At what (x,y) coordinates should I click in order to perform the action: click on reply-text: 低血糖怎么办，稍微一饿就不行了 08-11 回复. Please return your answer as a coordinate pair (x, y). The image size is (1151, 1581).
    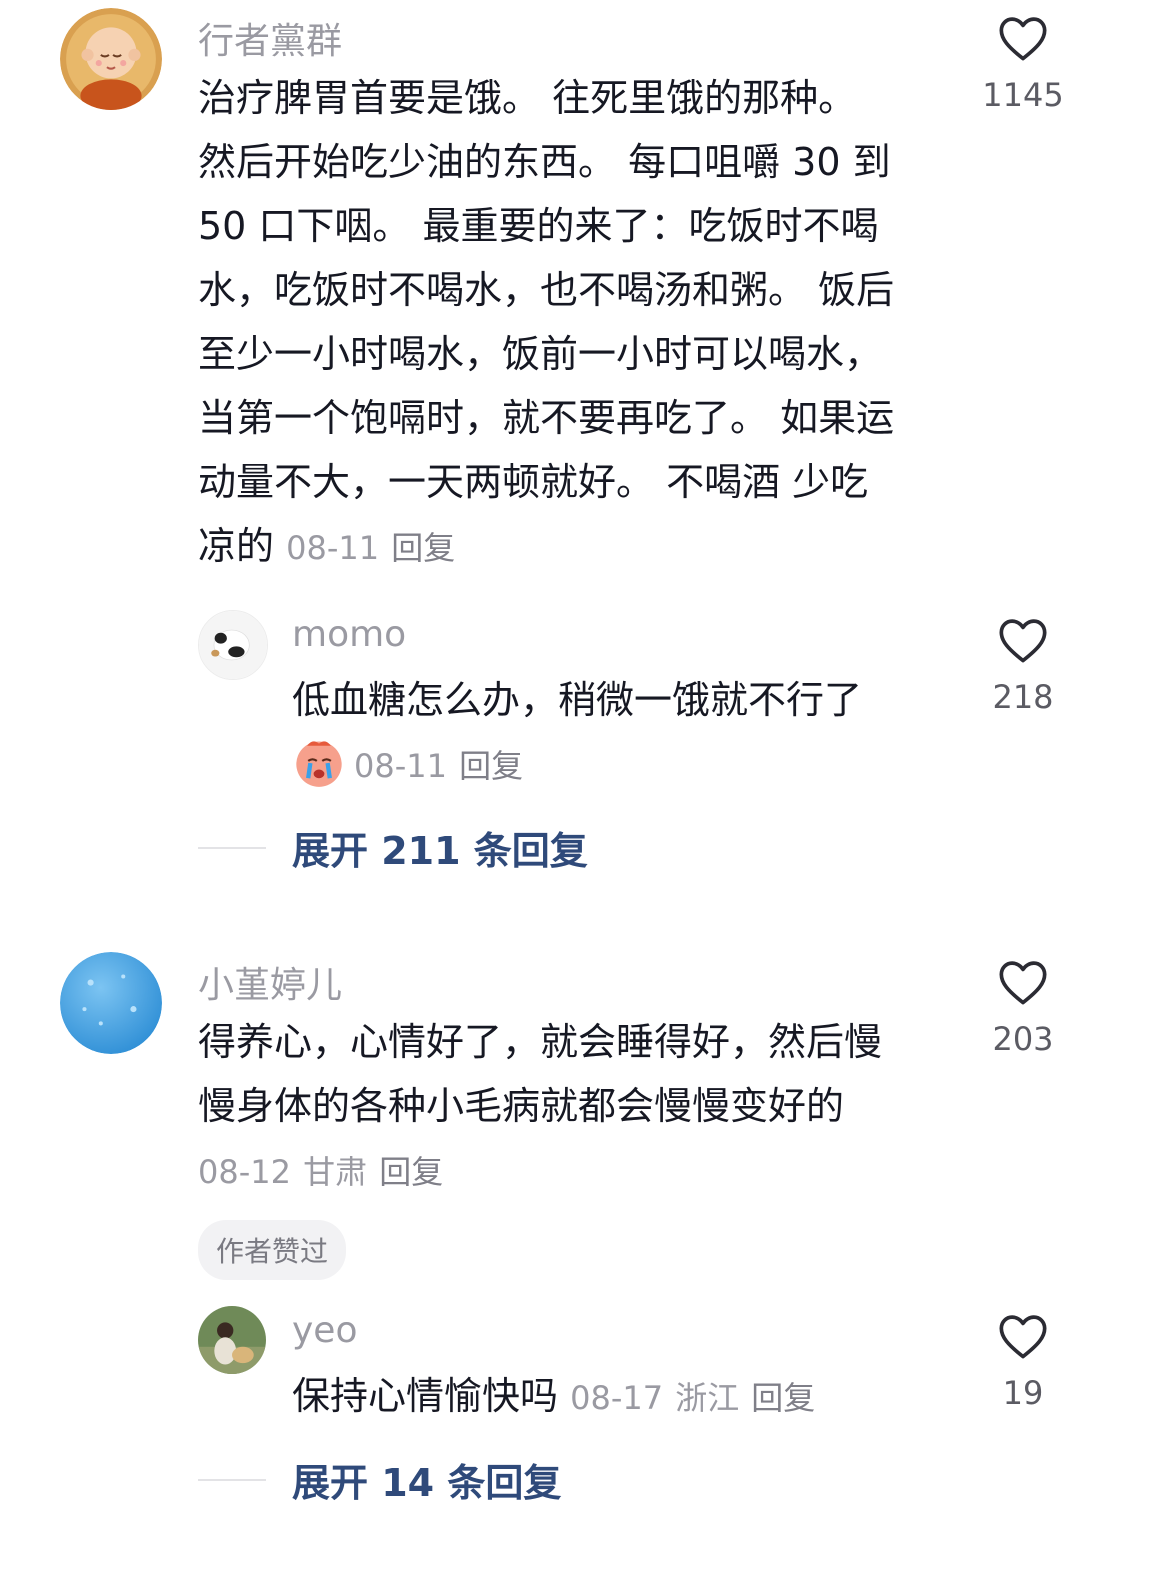
    Looking at the image, I should click on (577, 733).